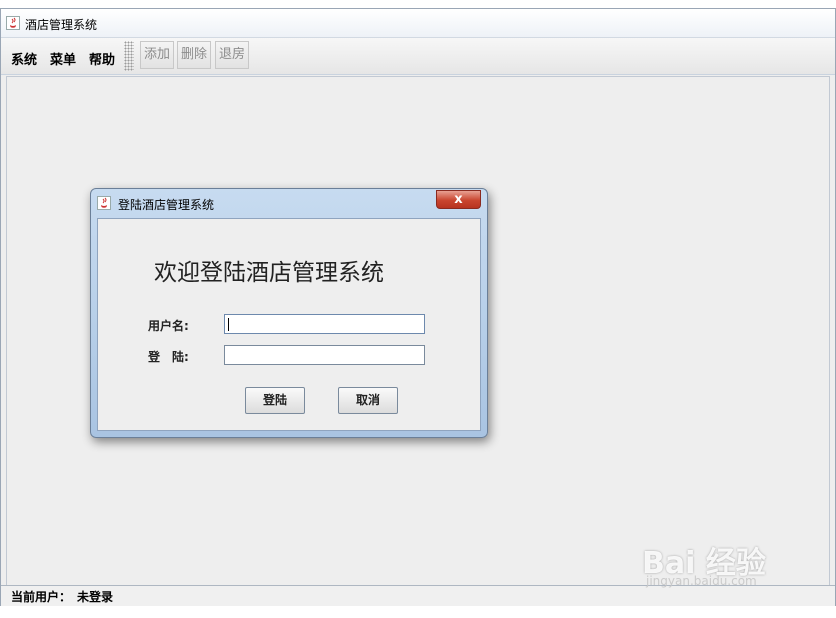 The width and height of the screenshot is (836, 618). I want to click on password-input, so click(324, 355).